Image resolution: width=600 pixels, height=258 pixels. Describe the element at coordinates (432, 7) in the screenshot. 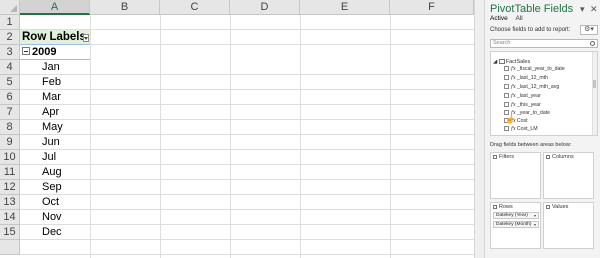

I see `column-header-f: F` at that location.